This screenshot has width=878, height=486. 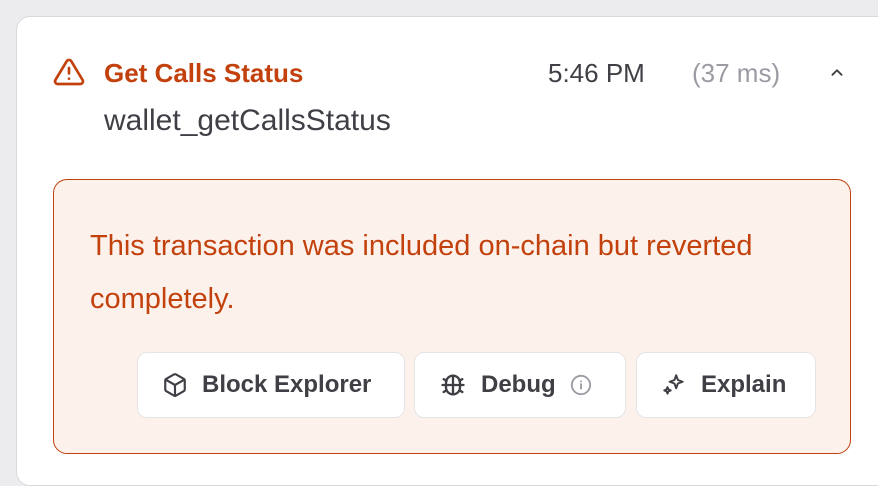 I want to click on chevron-up-icon, so click(x=837, y=73).